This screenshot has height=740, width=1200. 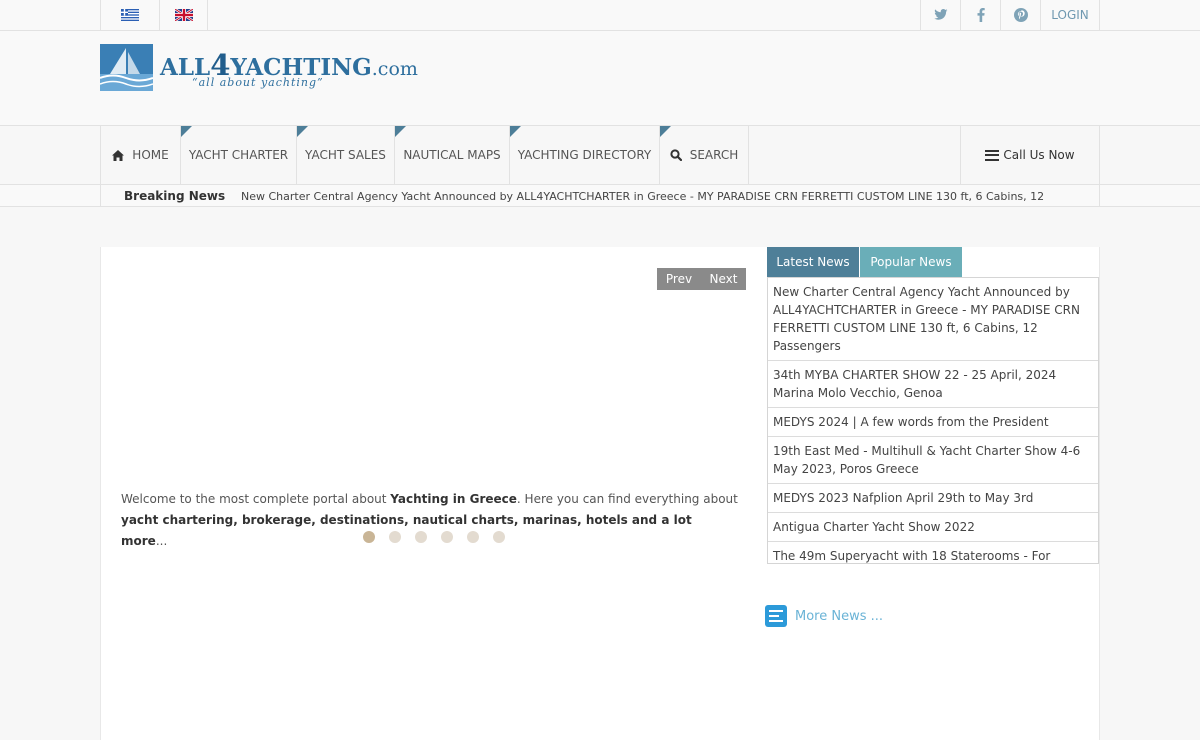 I want to click on sailboat-logo-icon, so click(x=126, y=67).